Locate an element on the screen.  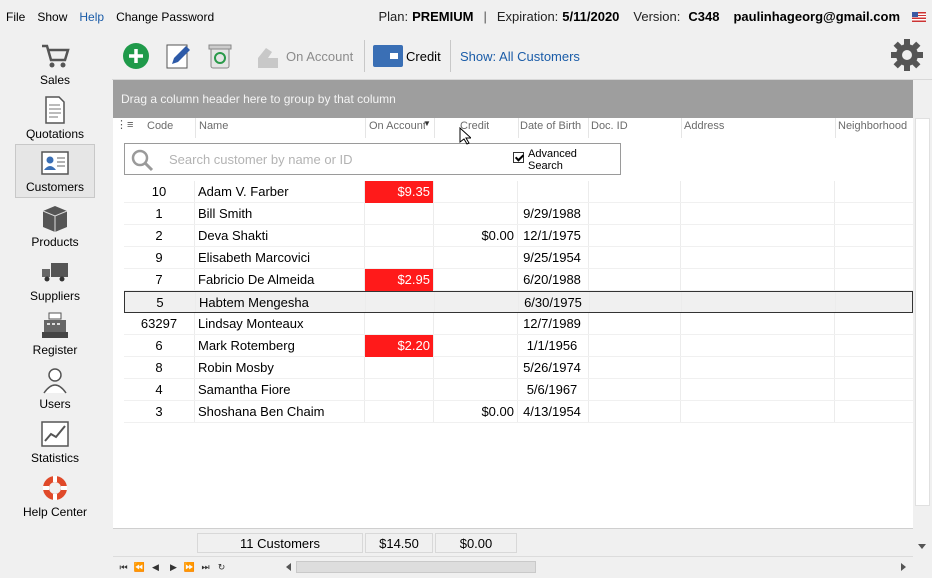
menu-file: File is located at coordinates (15, 17).